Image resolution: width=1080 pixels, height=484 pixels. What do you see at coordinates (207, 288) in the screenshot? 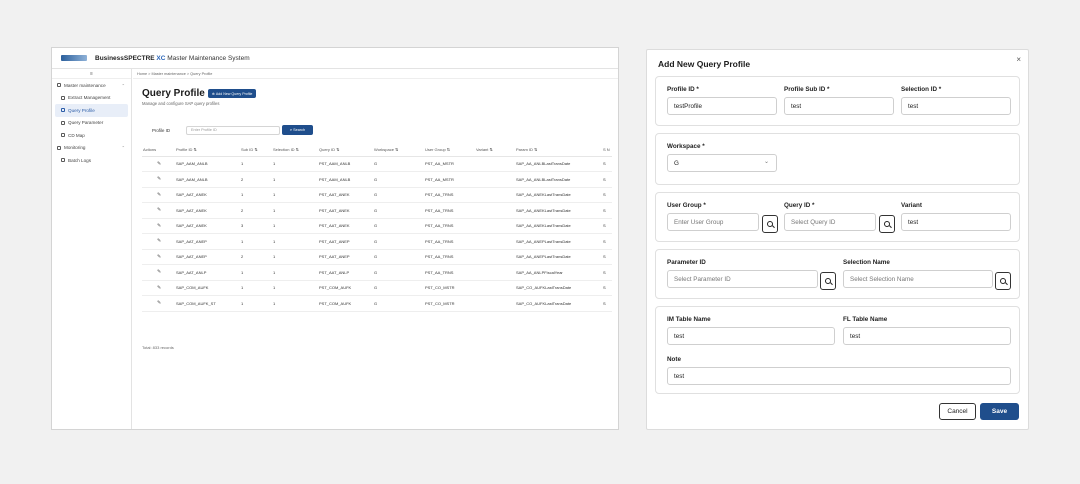
I see `table-cell: SAP_COM_AUFK` at bounding box center [207, 288].